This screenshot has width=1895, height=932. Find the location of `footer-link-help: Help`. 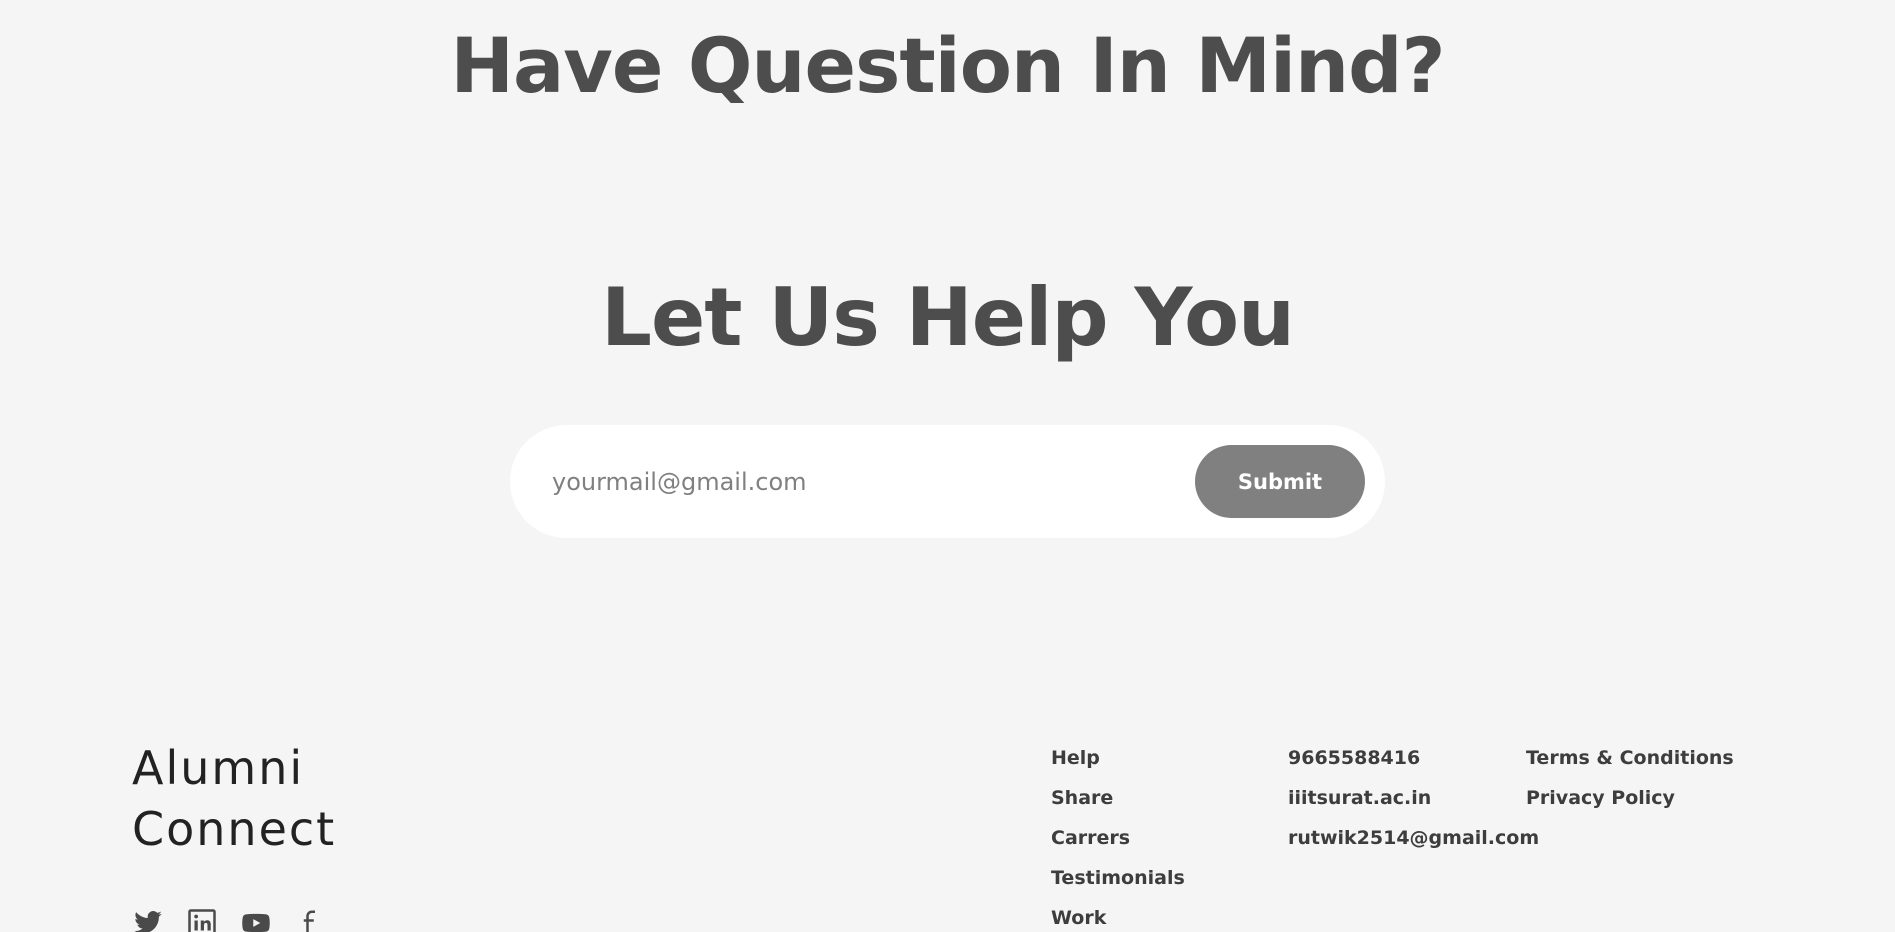

footer-link-help: Help is located at coordinates (1118, 764).